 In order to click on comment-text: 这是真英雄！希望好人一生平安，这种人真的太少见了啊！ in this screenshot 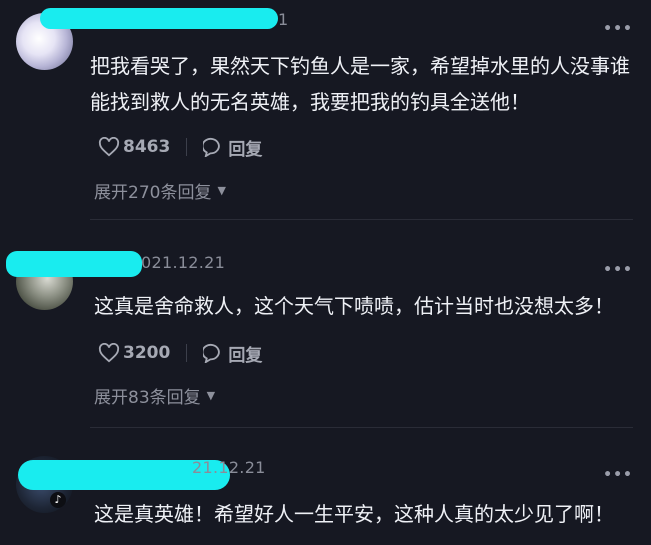, I will do `click(354, 514)`.